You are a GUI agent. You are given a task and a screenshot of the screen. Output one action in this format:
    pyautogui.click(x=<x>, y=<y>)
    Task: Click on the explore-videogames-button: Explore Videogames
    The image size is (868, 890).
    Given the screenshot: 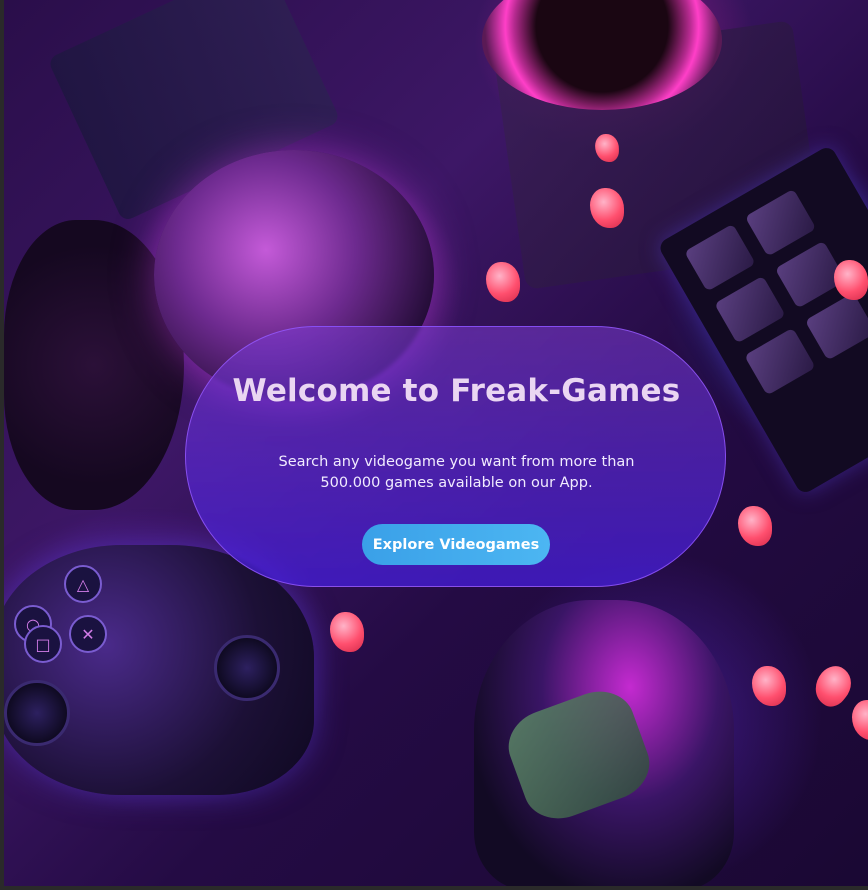 What is the action you would take?
    pyautogui.click(x=456, y=544)
    